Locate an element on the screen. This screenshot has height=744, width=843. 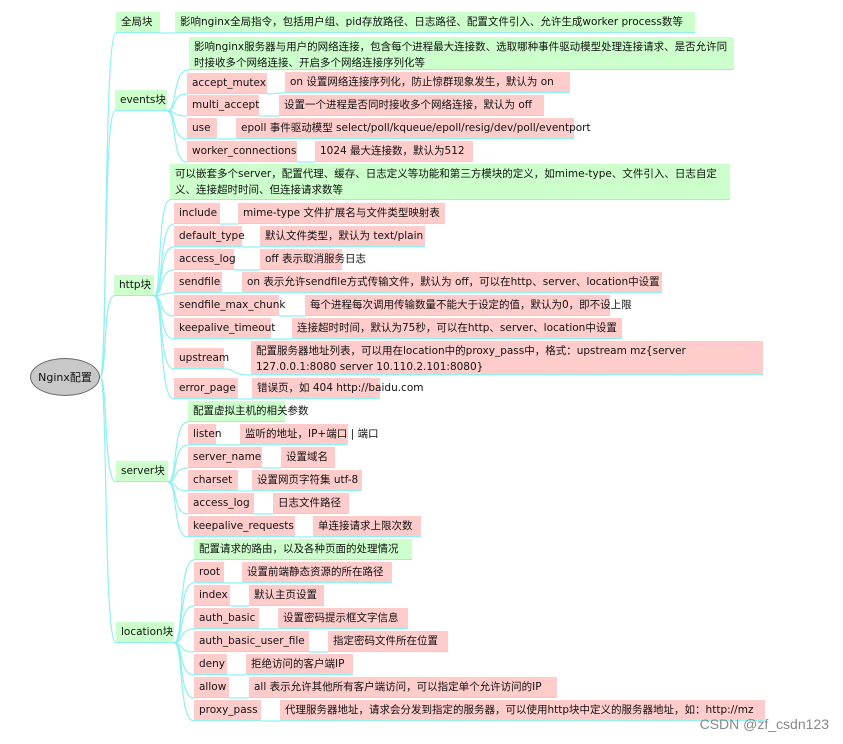
directive-key: error_page is located at coordinates (206, 388).